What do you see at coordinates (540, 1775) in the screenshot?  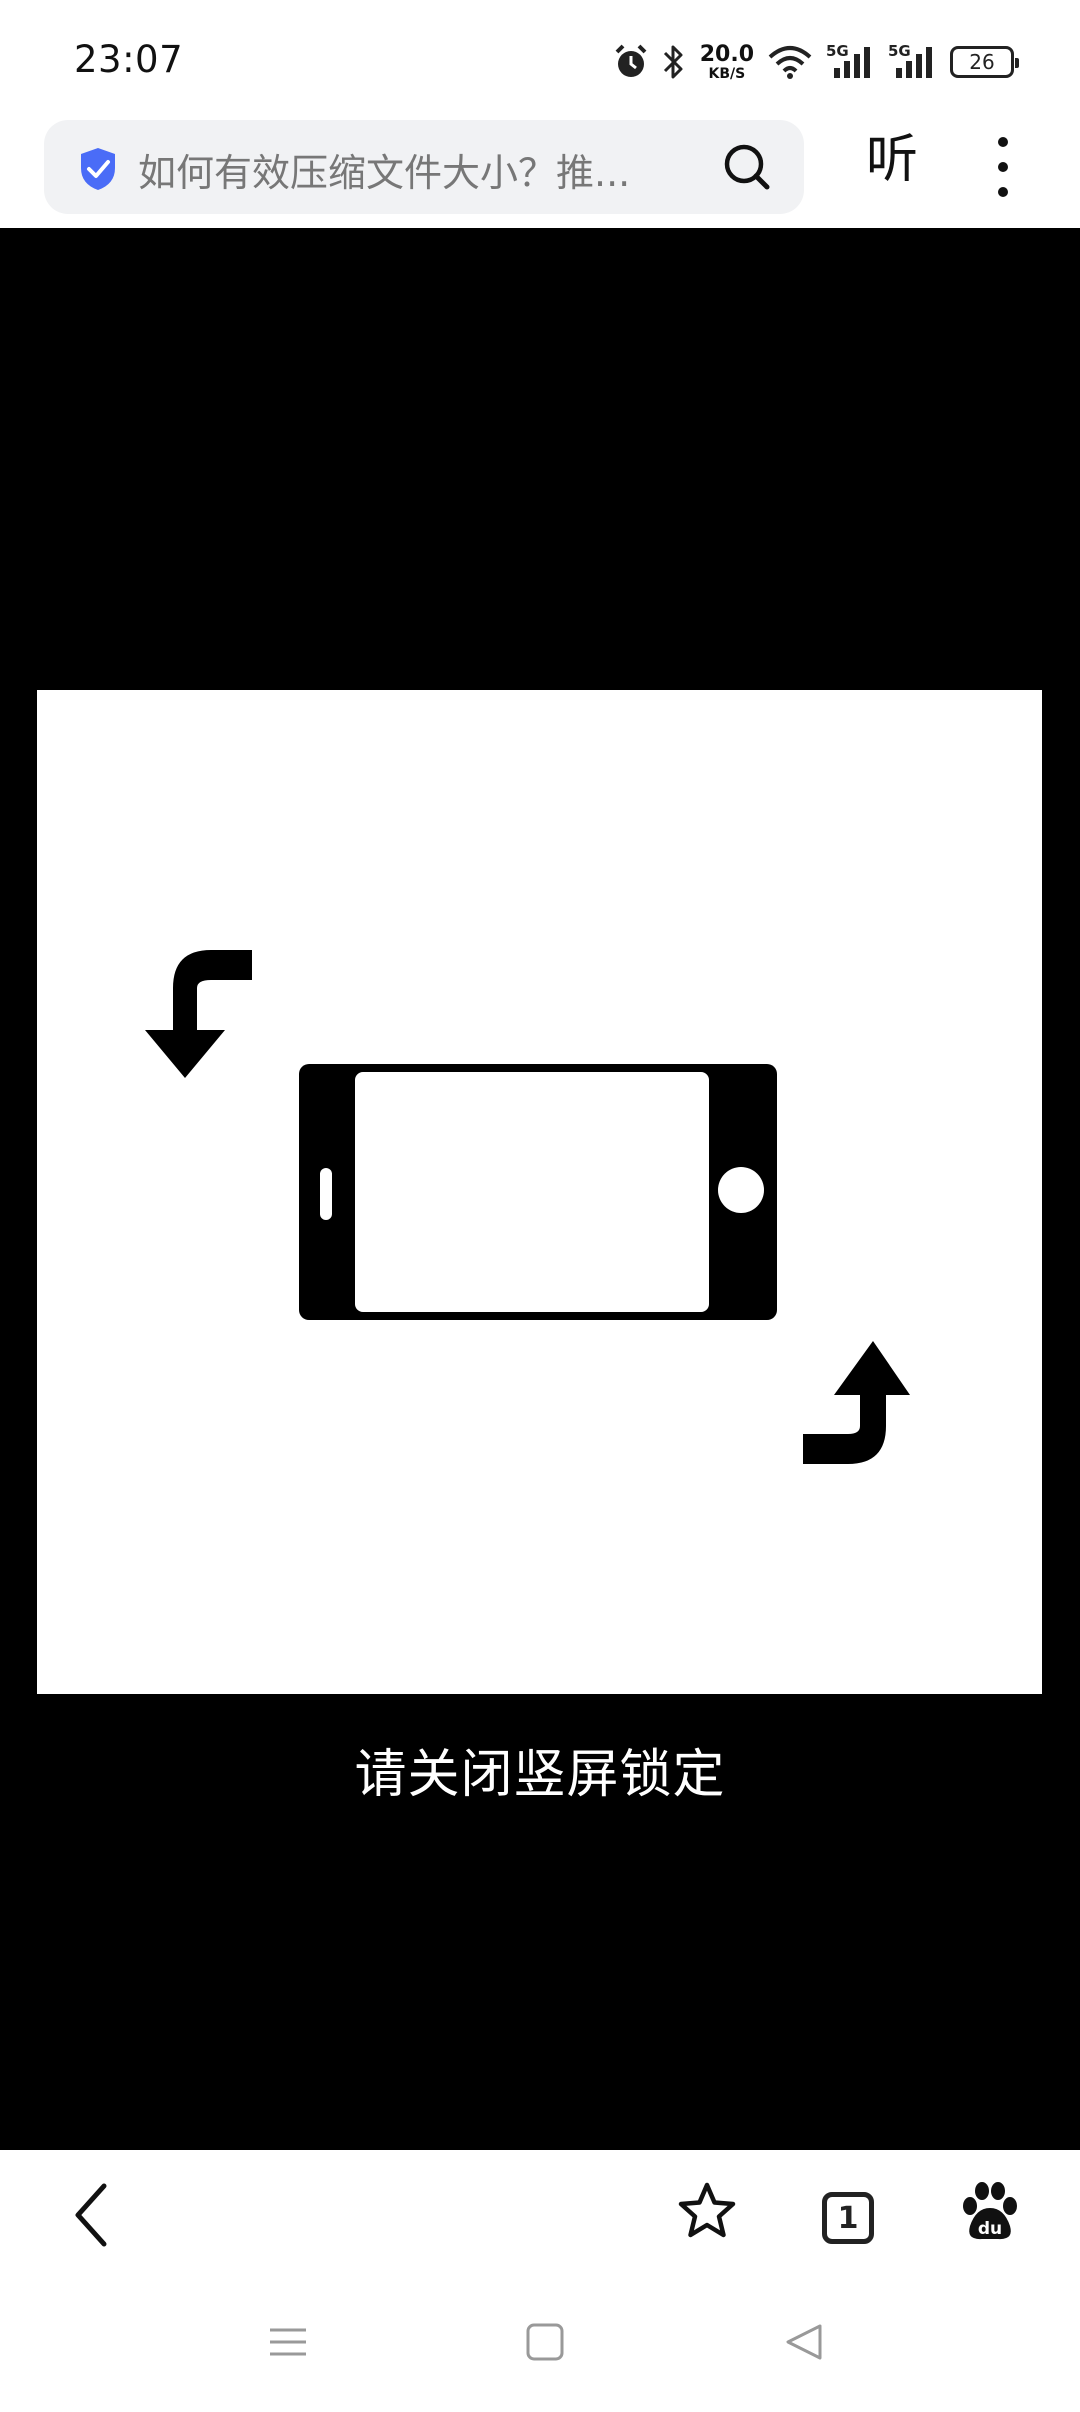 I see `rotate-message: 请关闭竖屏锁定` at bounding box center [540, 1775].